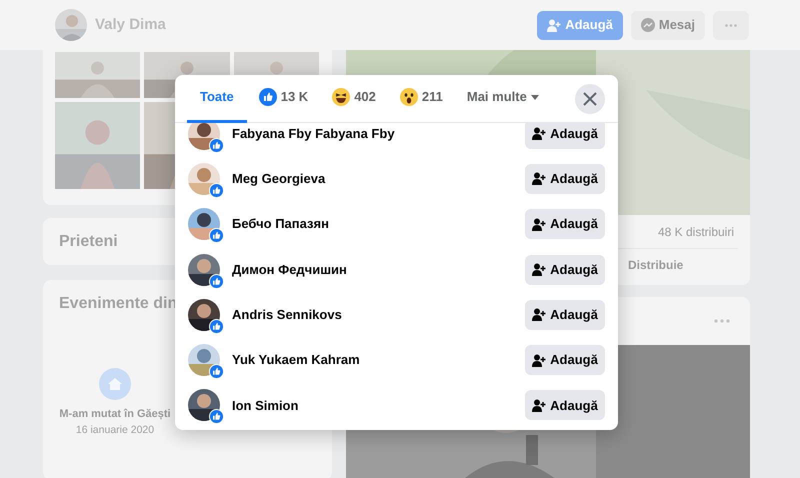 This screenshot has width=800, height=478. I want to click on section-title: Prieteni, so click(88, 242).